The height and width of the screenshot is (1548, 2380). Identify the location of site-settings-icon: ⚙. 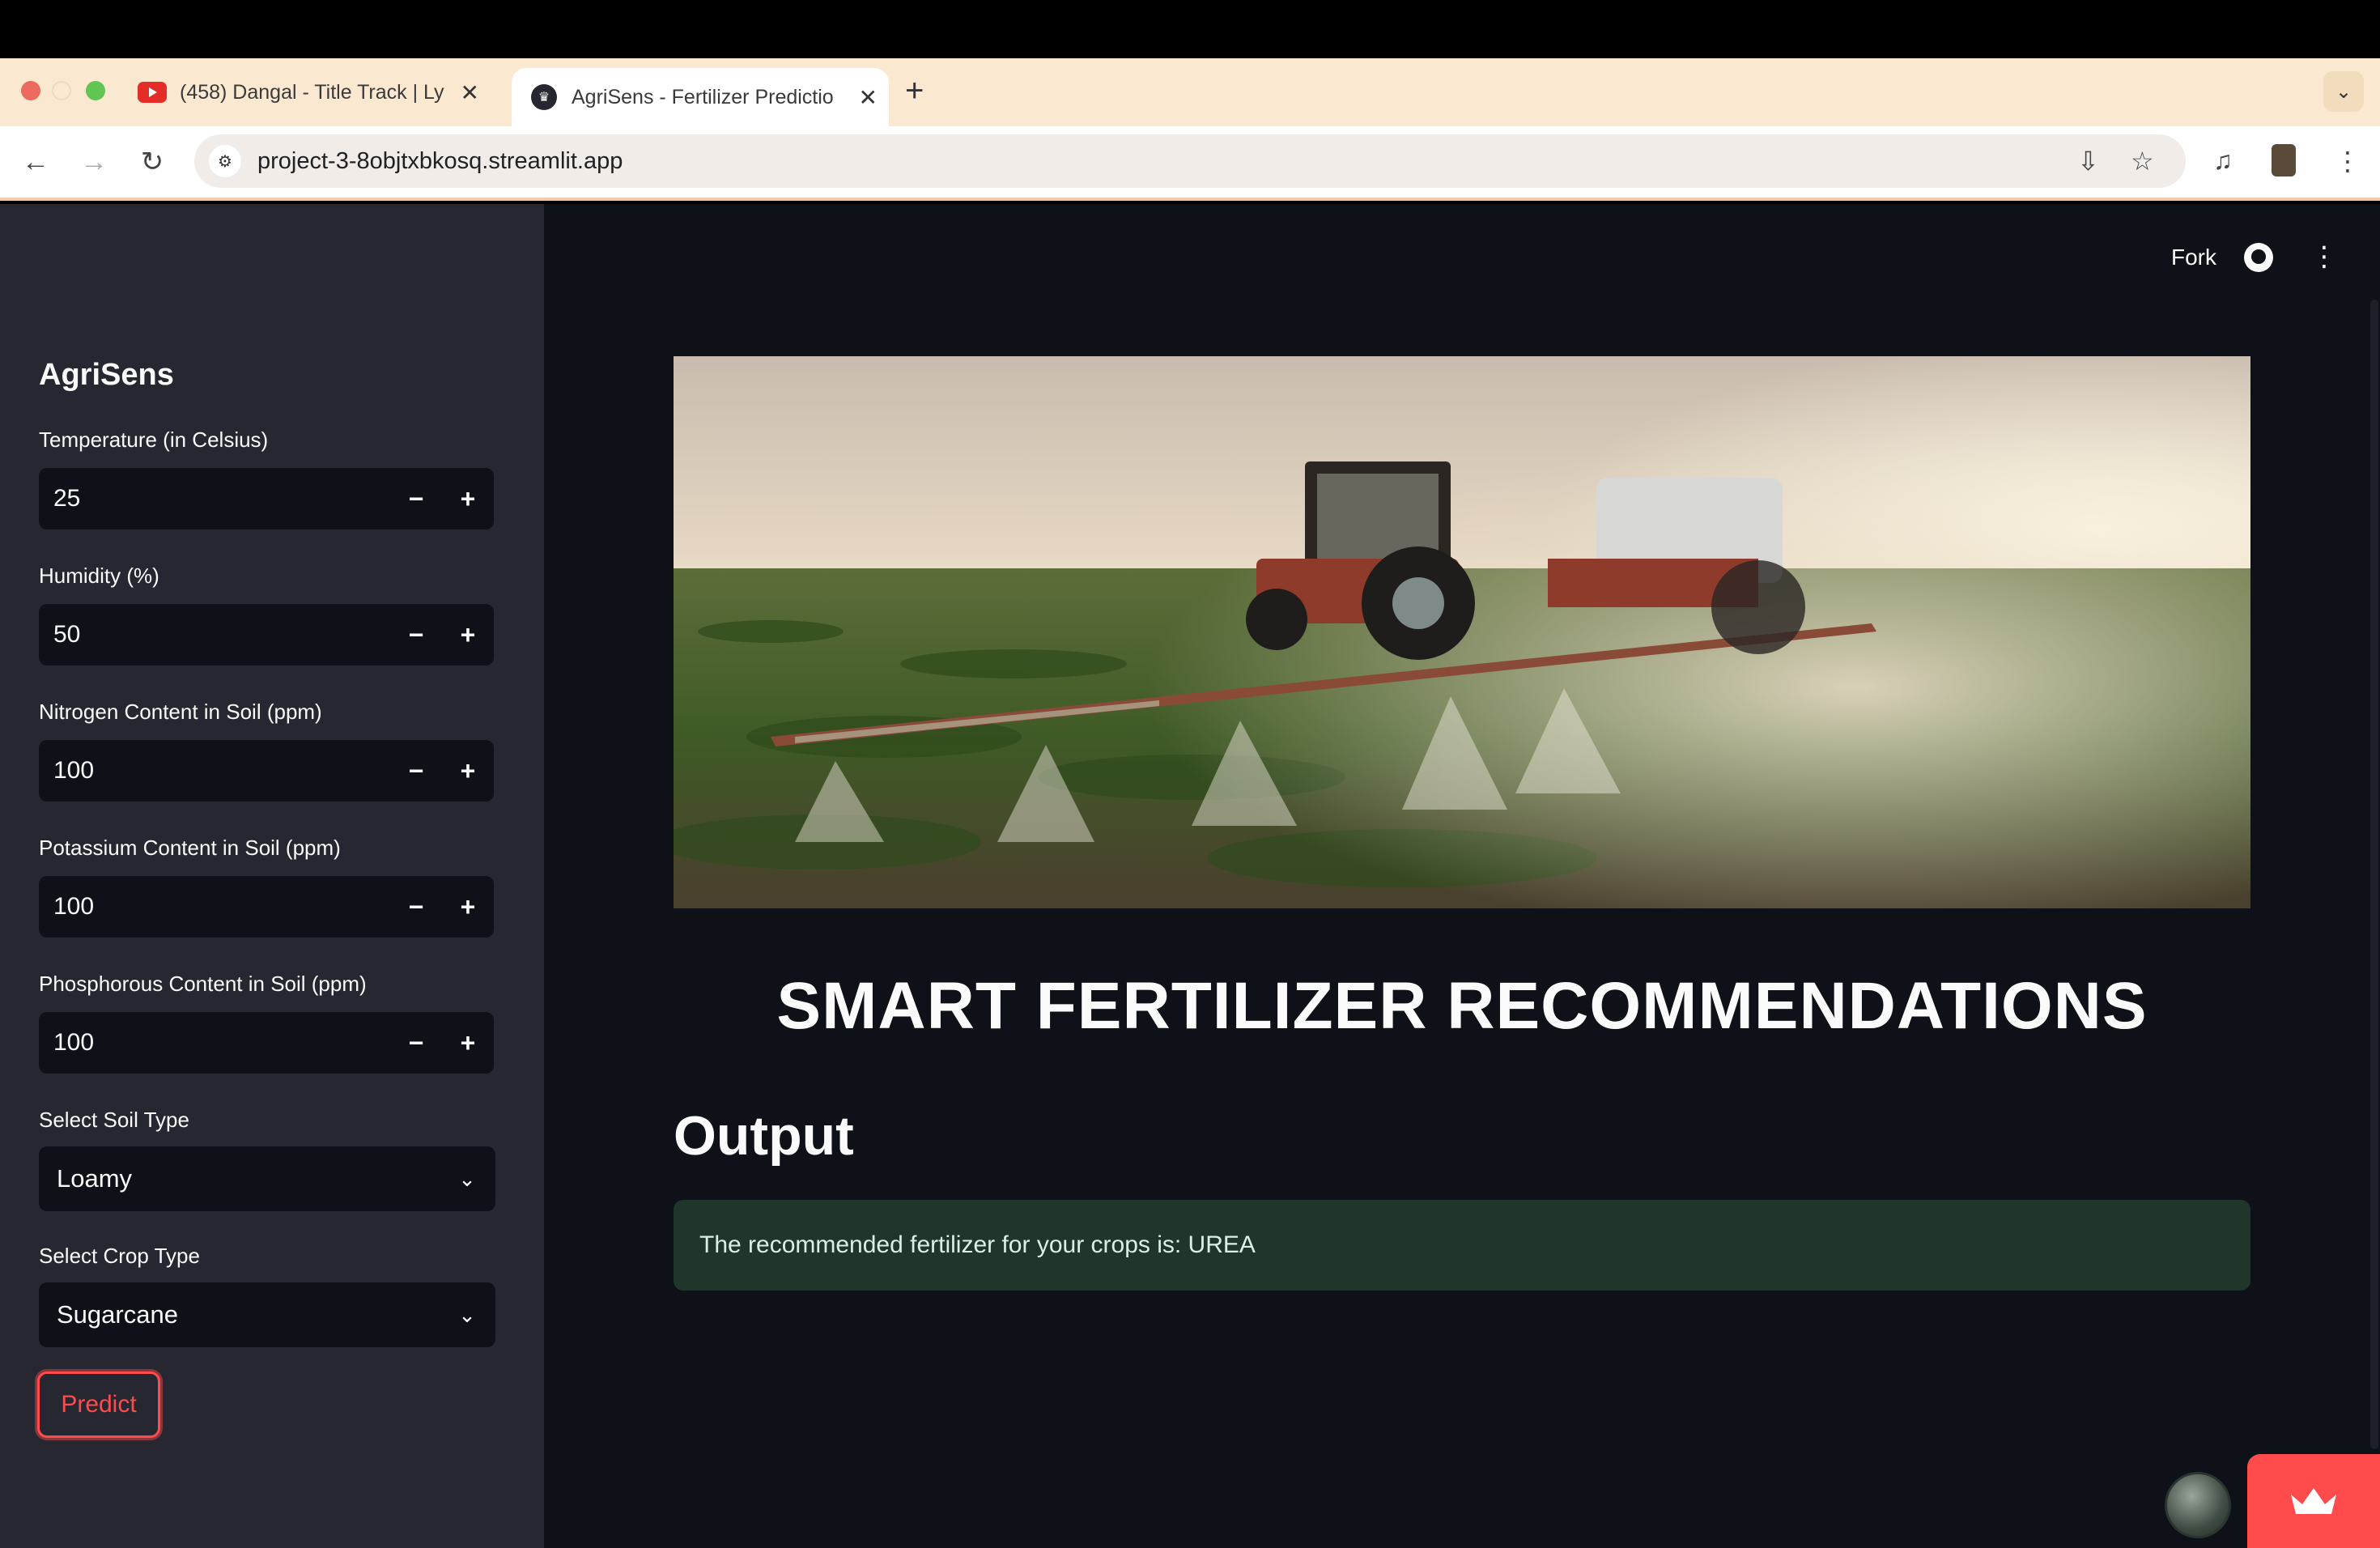
(225, 161).